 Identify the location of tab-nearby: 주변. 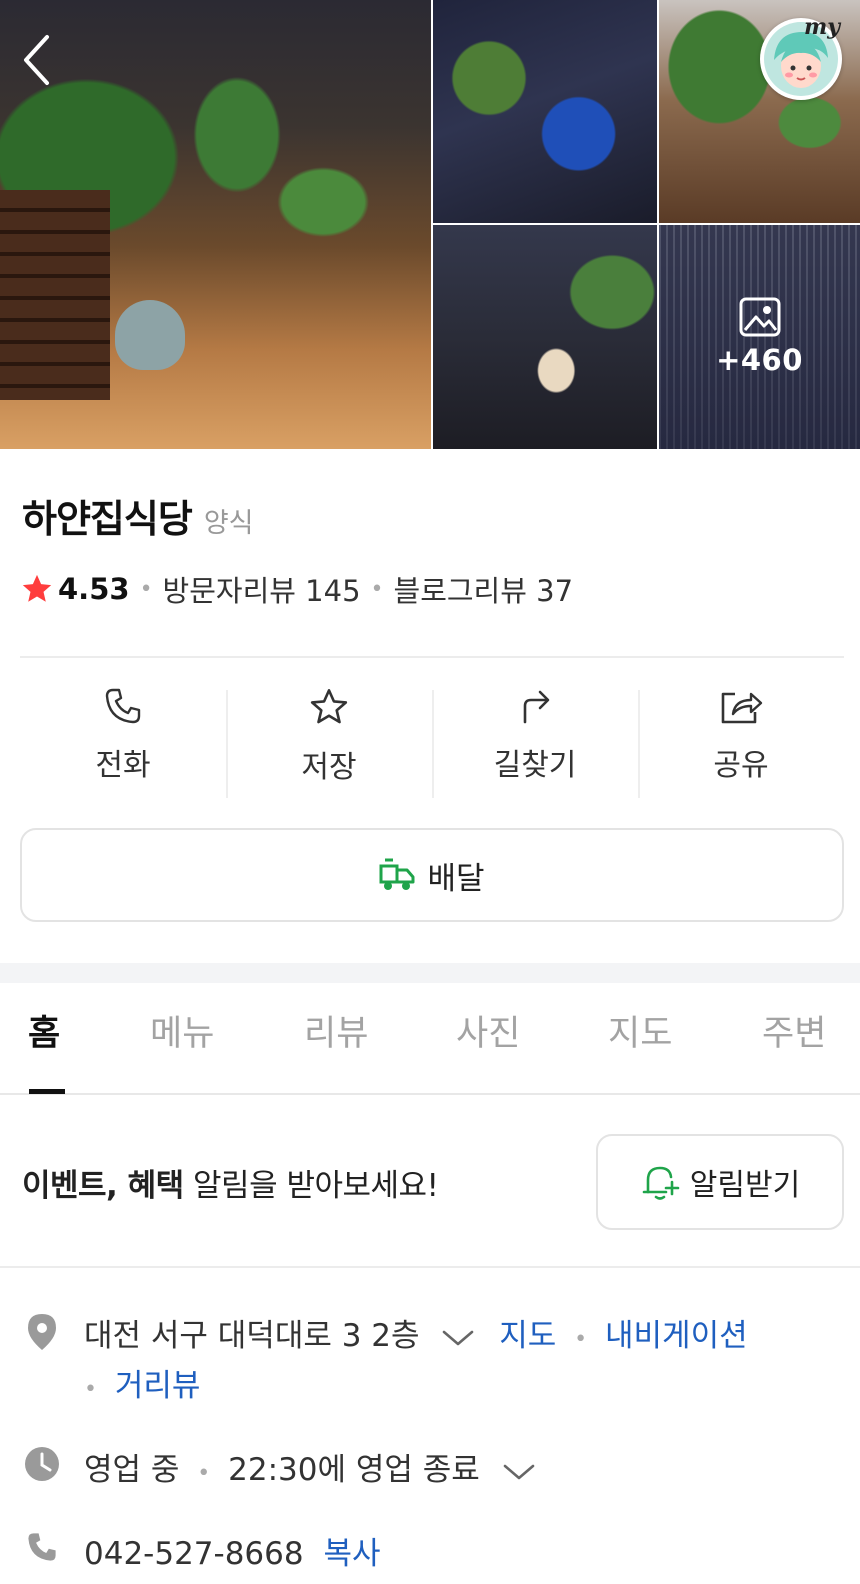
(794, 1030).